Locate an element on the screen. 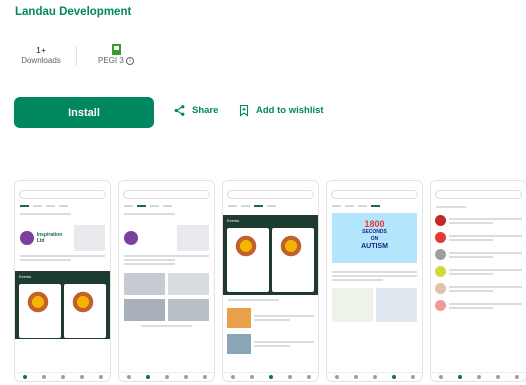 This screenshot has height=385, width=526. share-icon is located at coordinates (179, 110).